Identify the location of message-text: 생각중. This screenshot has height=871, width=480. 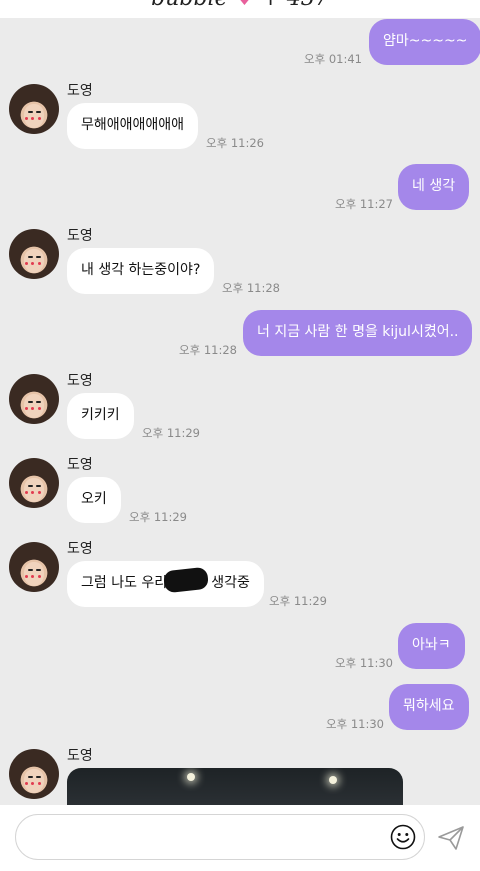
(230, 583).